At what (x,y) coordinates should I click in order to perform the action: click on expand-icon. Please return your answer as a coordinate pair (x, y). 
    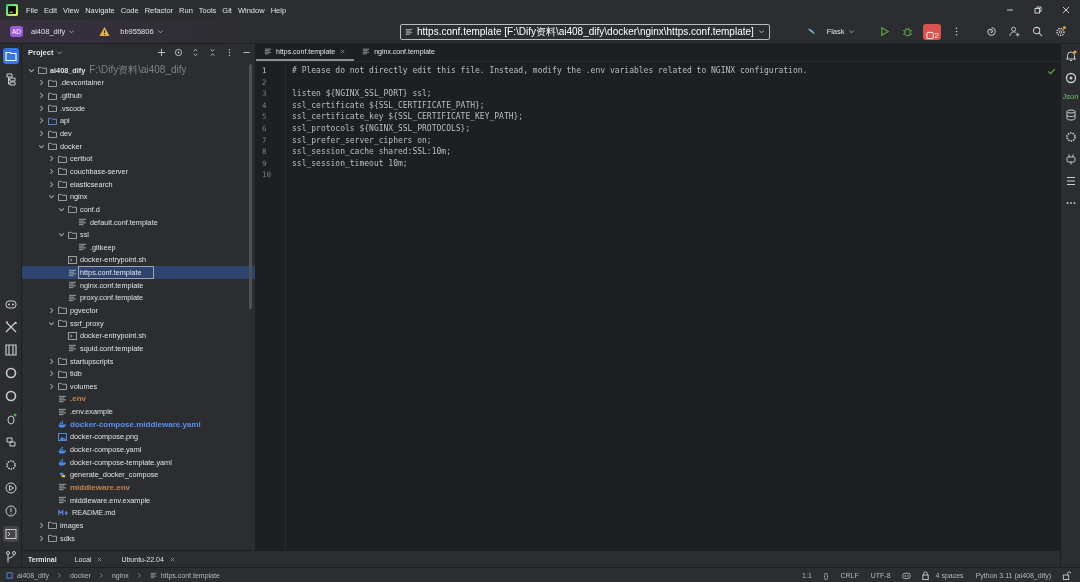
    Looking at the image, I should click on (195, 52).